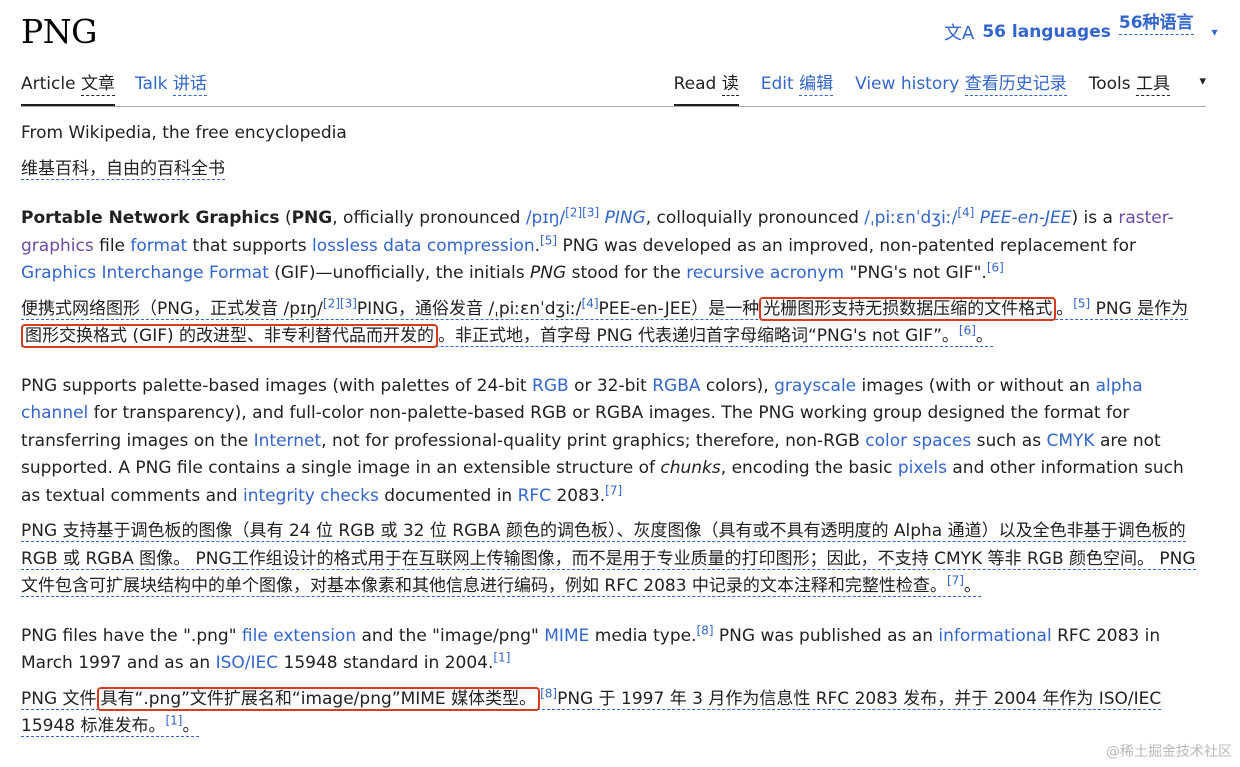  What do you see at coordinates (994, 636) in the screenshot?
I see `link: informational` at bounding box center [994, 636].